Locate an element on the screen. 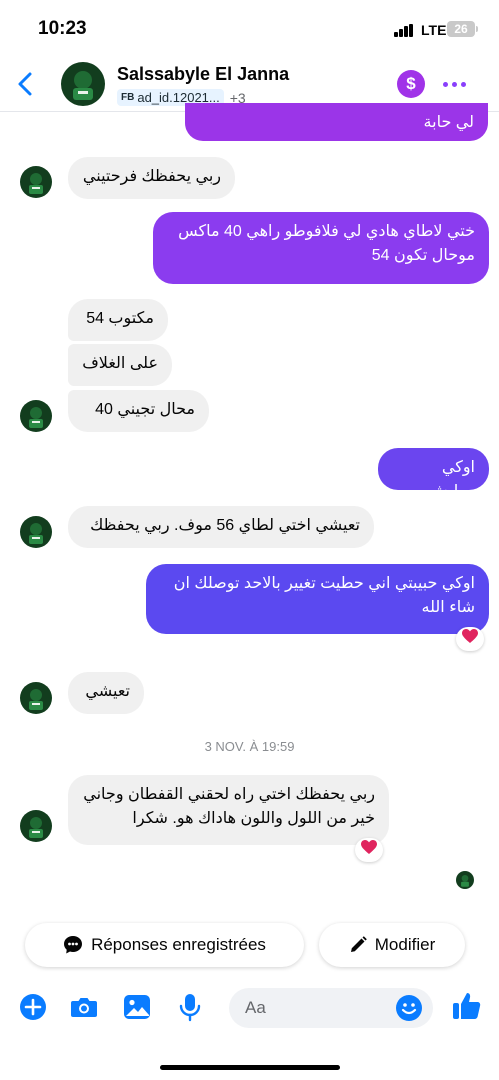 This screenshot has width=499, height=1080. back-icon is located at coordinates (25, 84).